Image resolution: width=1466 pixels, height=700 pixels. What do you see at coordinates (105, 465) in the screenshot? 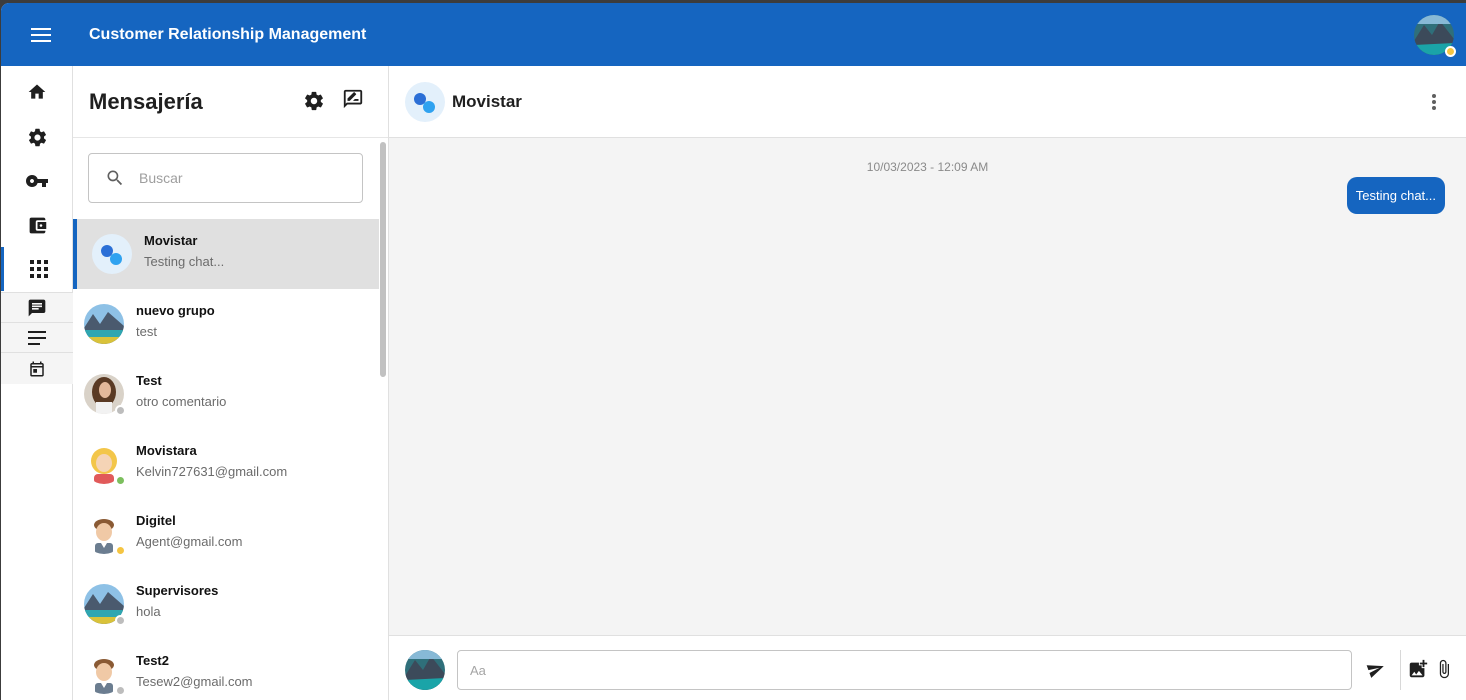
I see `blonde-avatar` at bounding box center [105, 465].